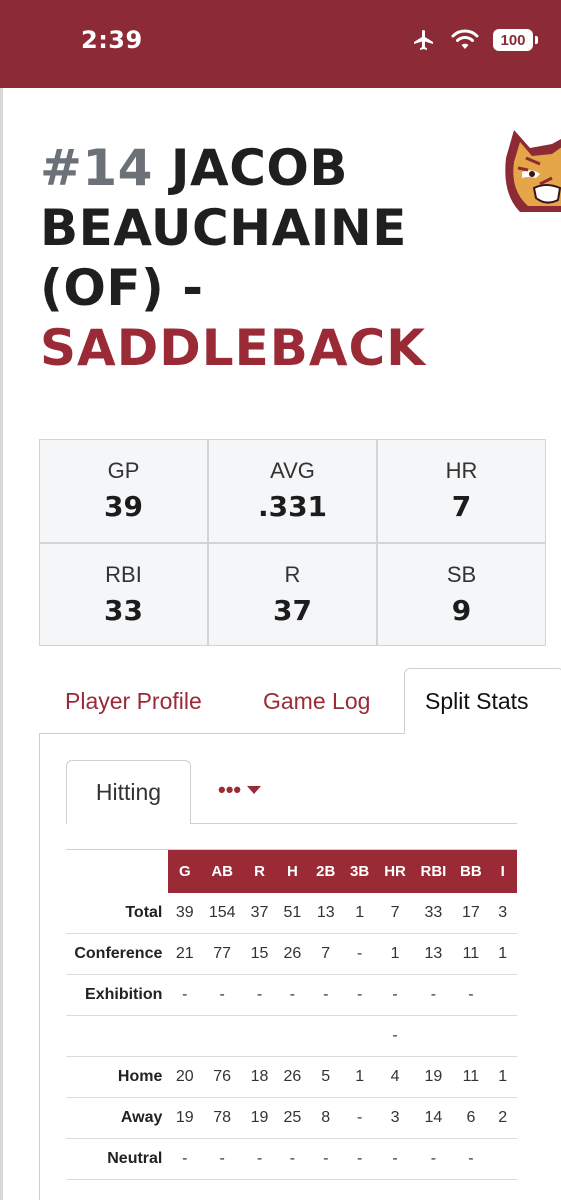  Describe the element at coordinates (141, 1117) in the screenshot. I see `row-label: Away` at that location.